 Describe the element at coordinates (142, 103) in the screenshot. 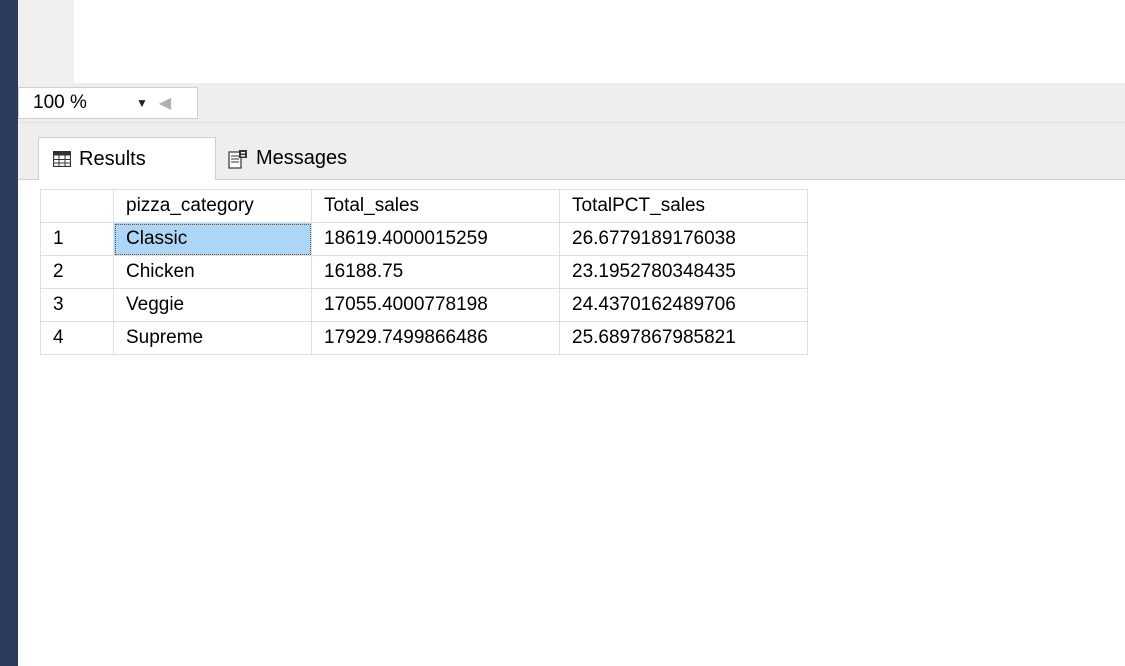

I see `chevron-down-icon: ▼` at that location.